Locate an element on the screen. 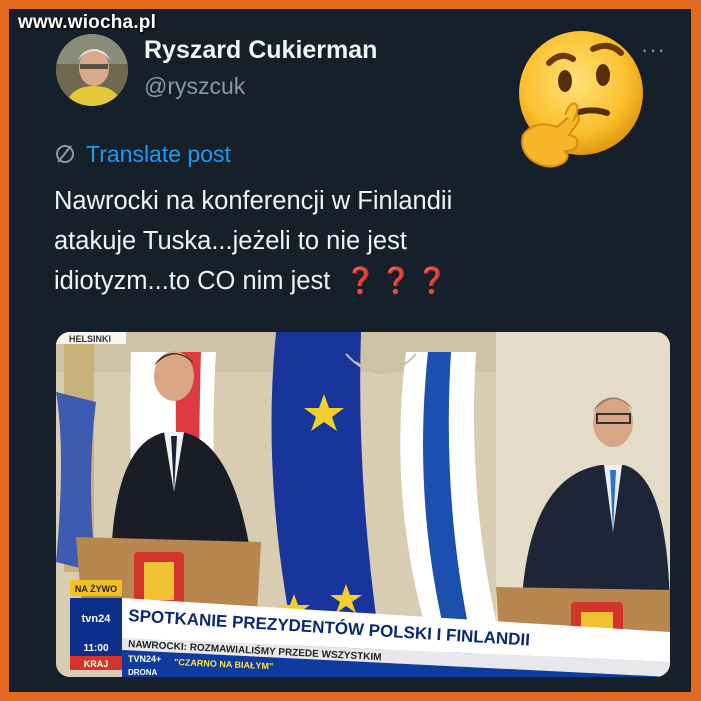 This screenshot has width=701, height=701. globe-slash-icon is located at coordinates (65, 154).